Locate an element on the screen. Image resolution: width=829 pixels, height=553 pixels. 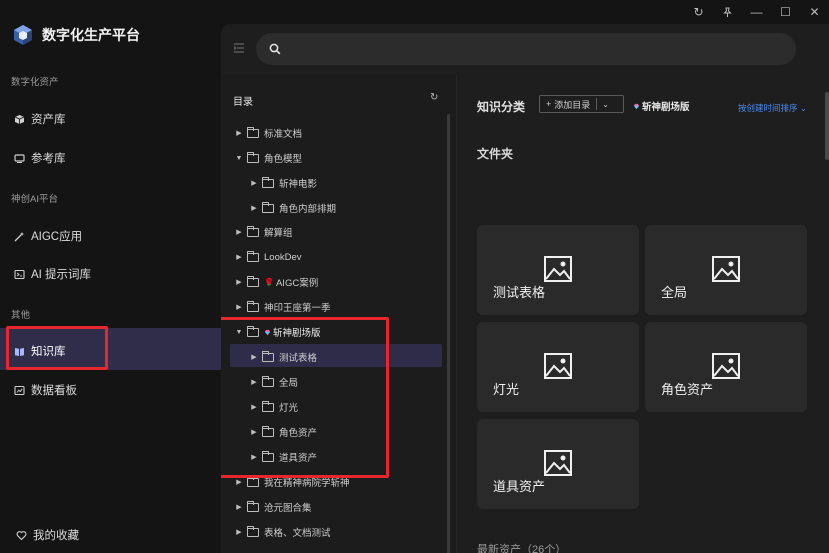
folder-card-label: 道具资产 is located at coordinates (519, 486).